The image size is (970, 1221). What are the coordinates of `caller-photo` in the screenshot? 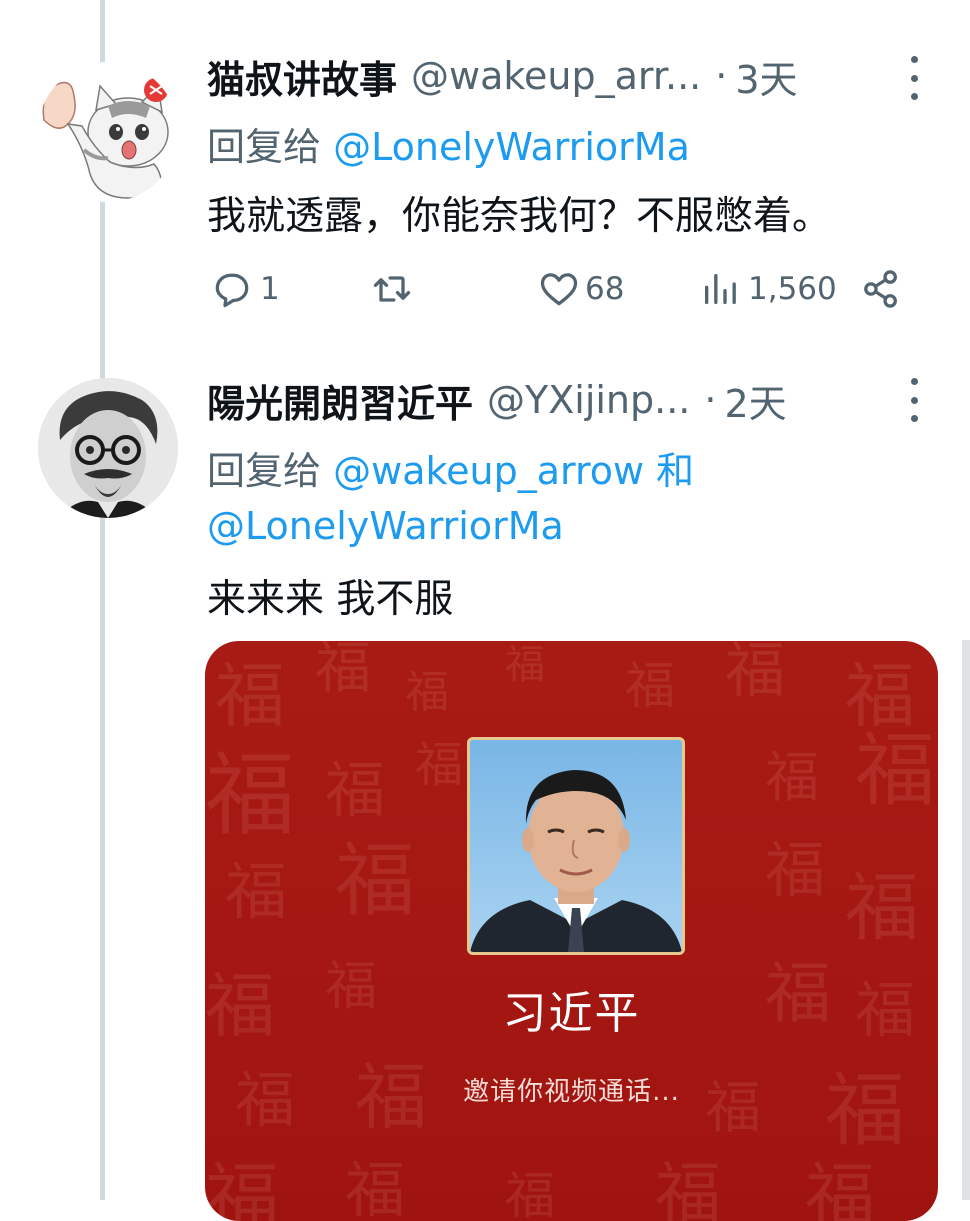 It's located at (576, 846).